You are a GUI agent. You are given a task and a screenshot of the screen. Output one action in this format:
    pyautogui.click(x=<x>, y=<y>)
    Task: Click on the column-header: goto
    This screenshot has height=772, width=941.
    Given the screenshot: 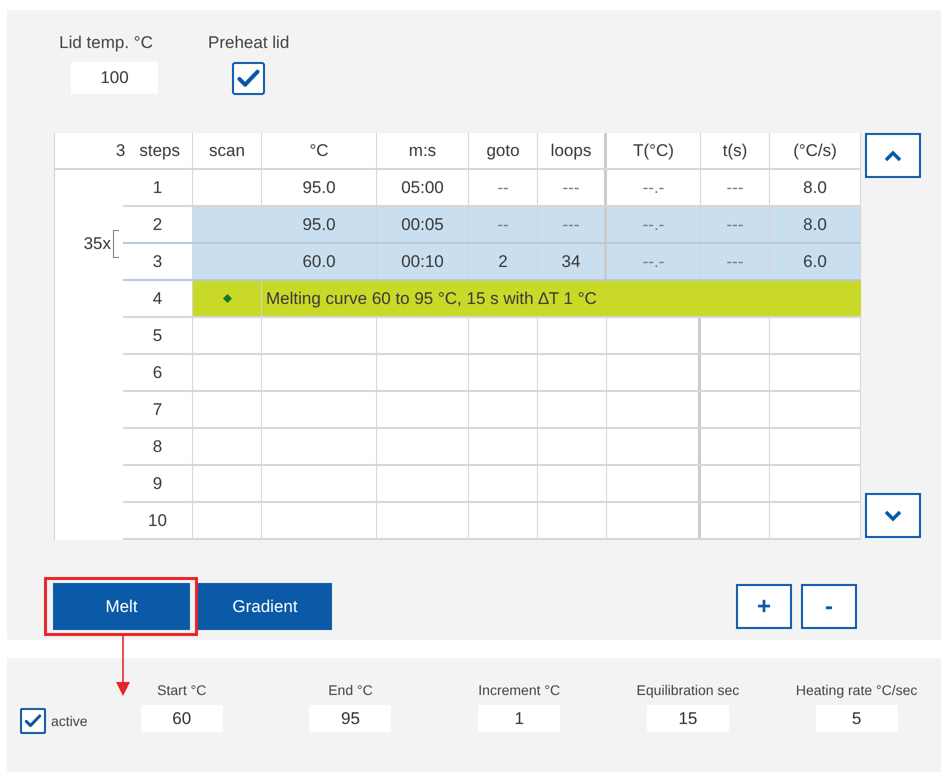 What is the action you would take?
    pyautogui.click(x=503, y=150)
    